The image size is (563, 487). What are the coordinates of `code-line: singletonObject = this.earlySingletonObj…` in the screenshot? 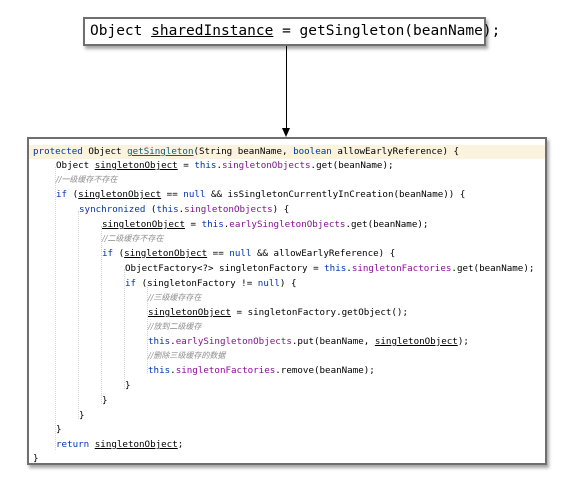 It's located at (265, 224).